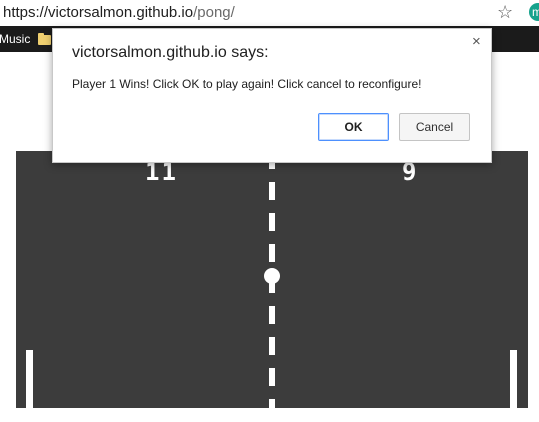  I want to click on bookmark-music: Music, so click(15, 39).